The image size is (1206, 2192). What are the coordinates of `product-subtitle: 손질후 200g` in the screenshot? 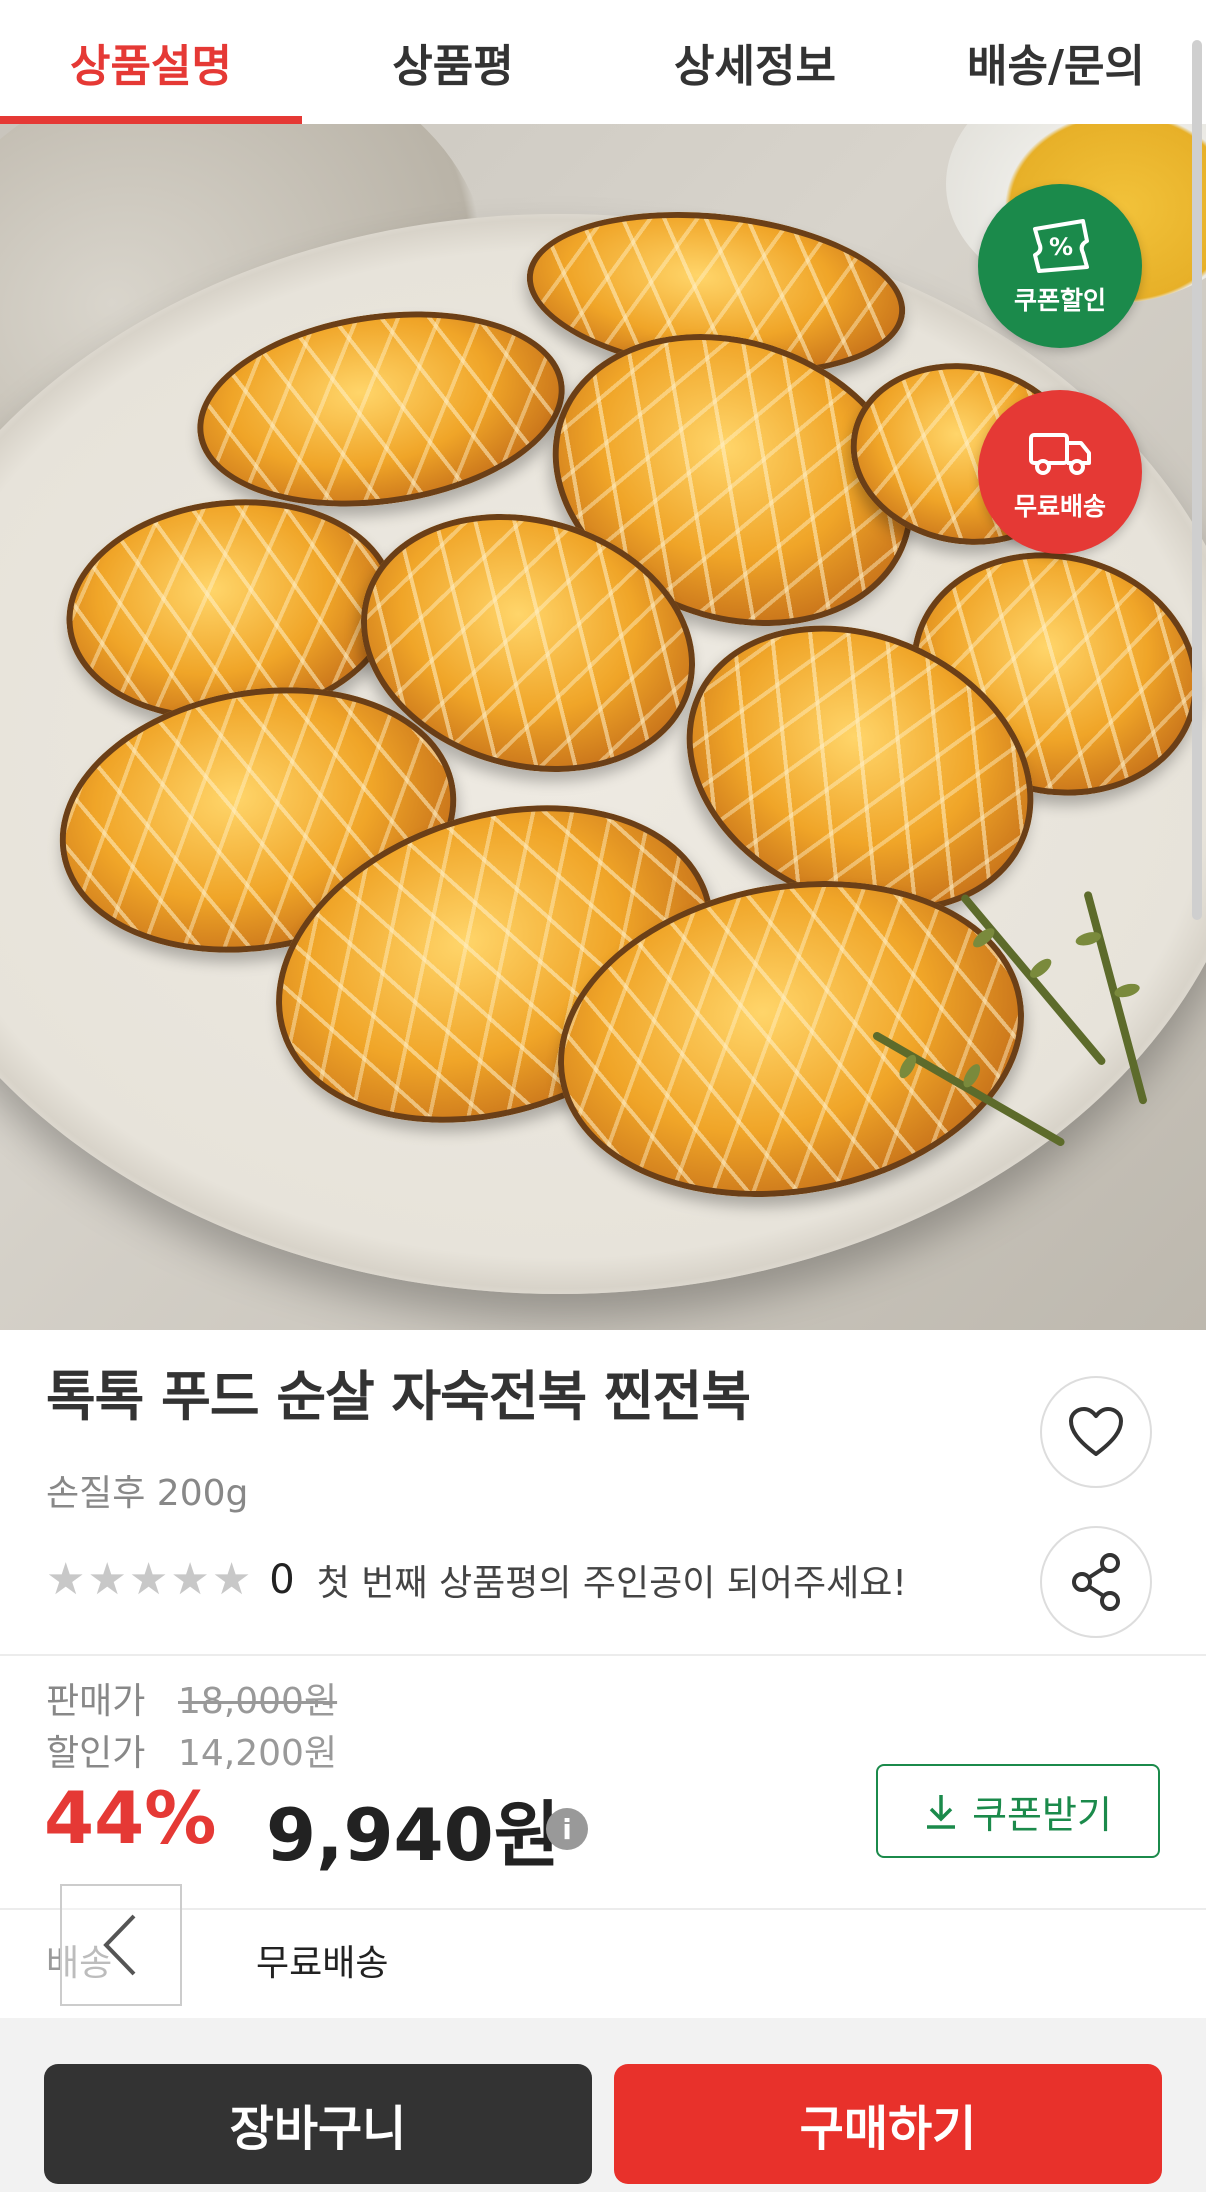 It's located at (147, 1493).